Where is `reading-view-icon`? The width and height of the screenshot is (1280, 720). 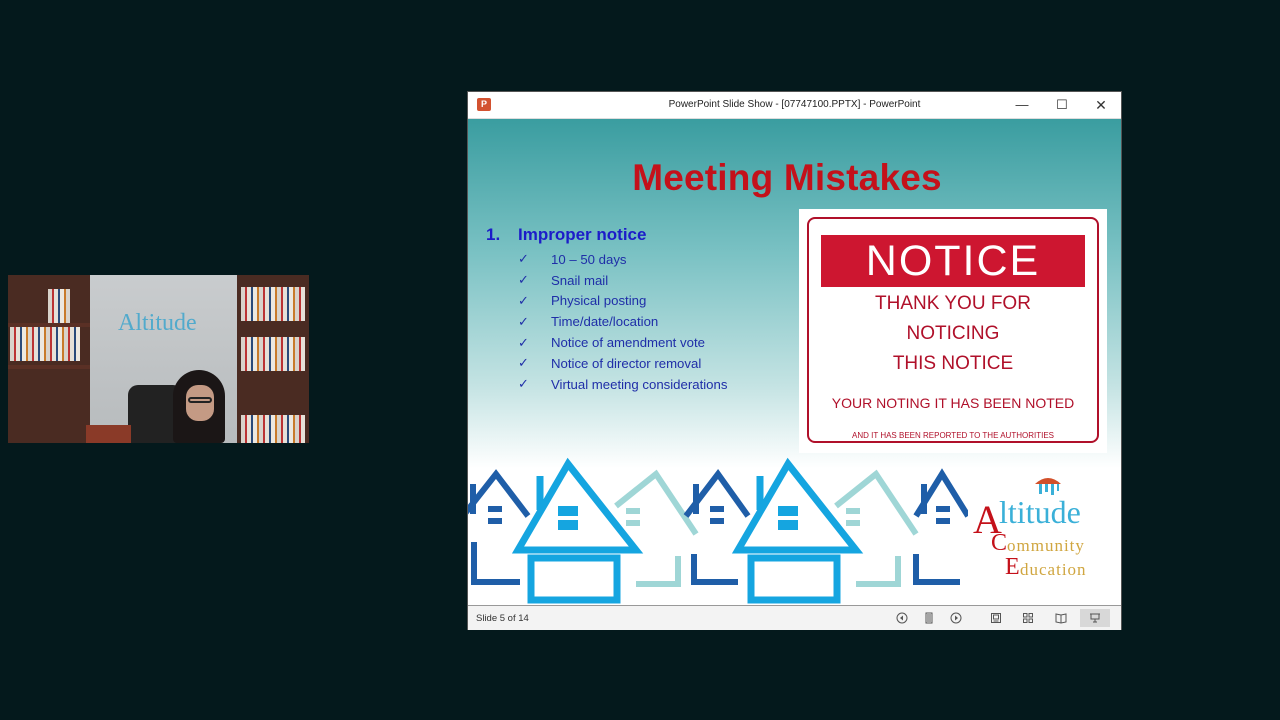 reading-view-icon is located at coordinates (1061, 618).